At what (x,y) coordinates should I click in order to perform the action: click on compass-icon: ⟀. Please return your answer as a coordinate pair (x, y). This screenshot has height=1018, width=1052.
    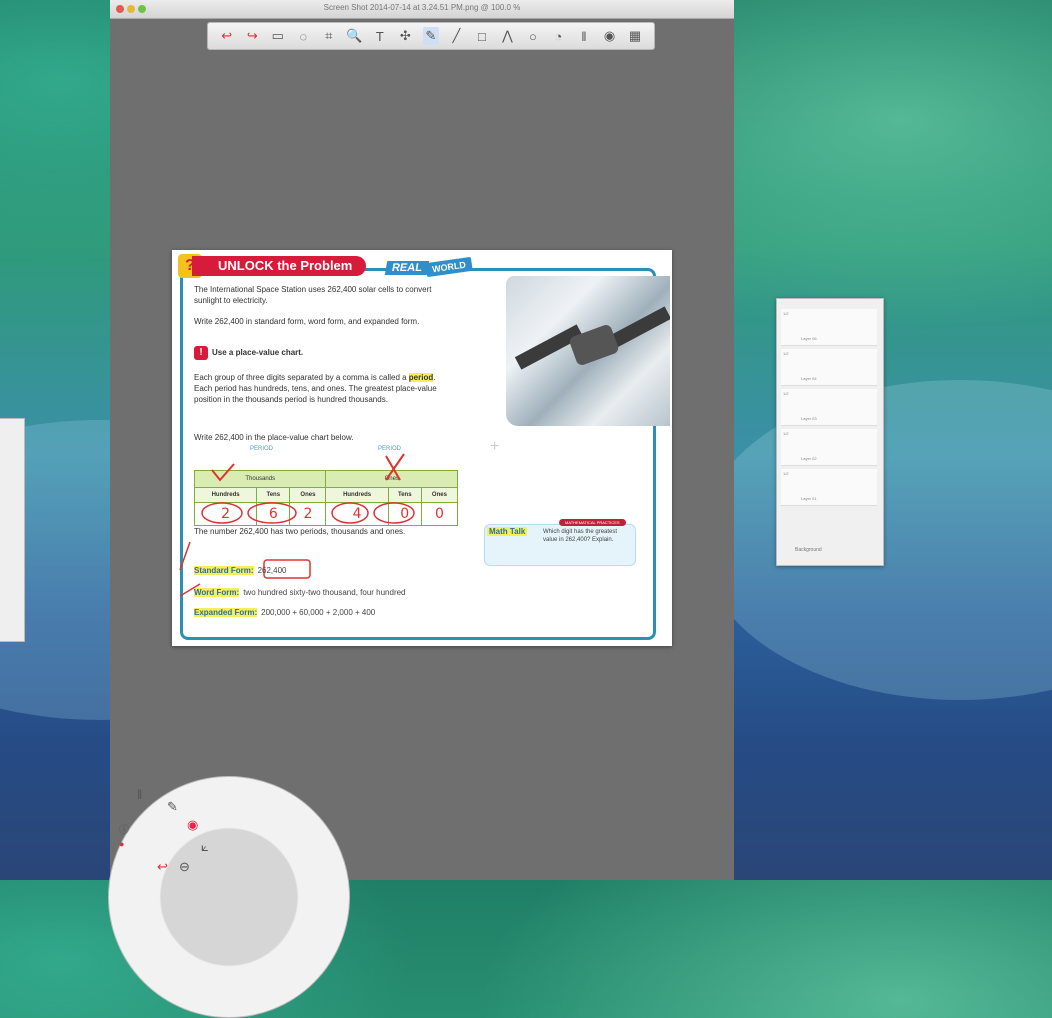
    Looking at the image, I should click on (205, 847).